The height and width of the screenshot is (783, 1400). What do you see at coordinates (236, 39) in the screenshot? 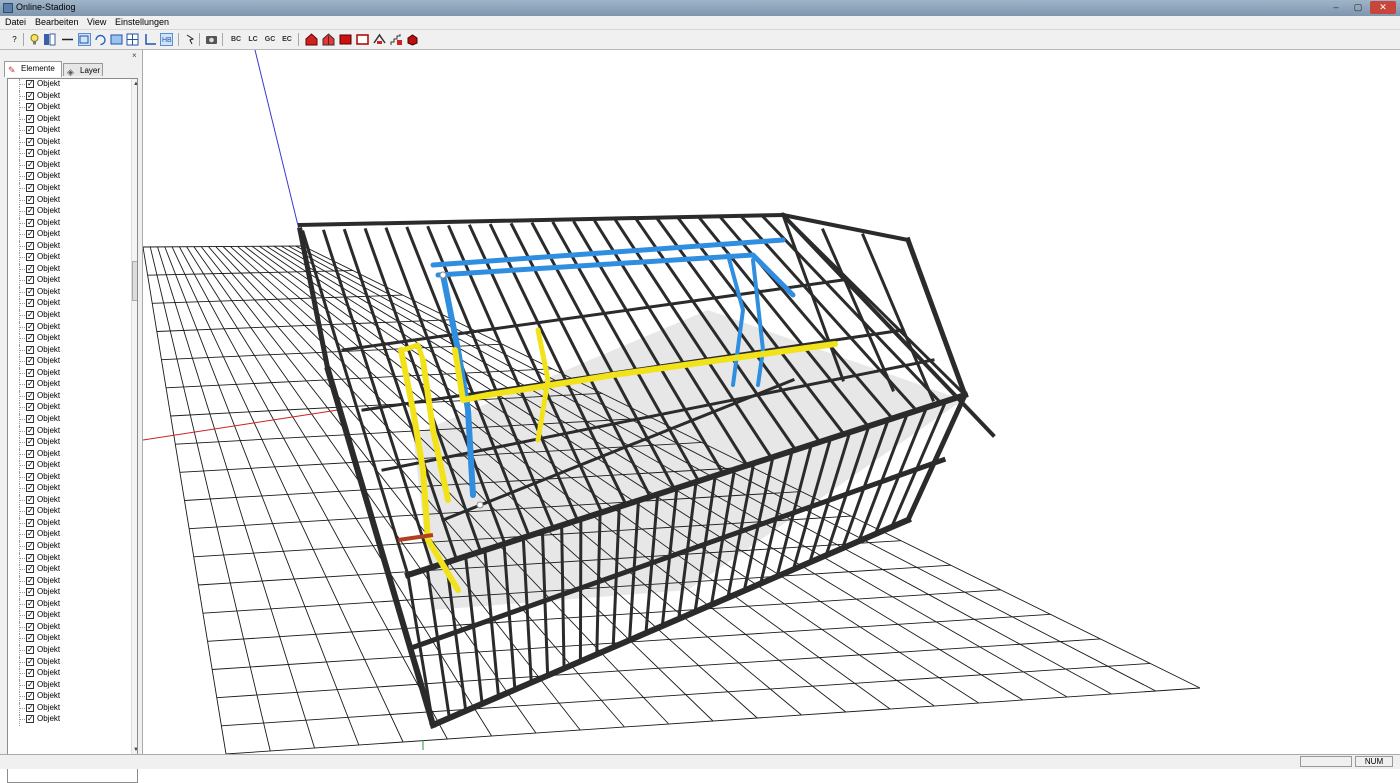
I see `bc-button: BC` at bounding box center [236, 39].